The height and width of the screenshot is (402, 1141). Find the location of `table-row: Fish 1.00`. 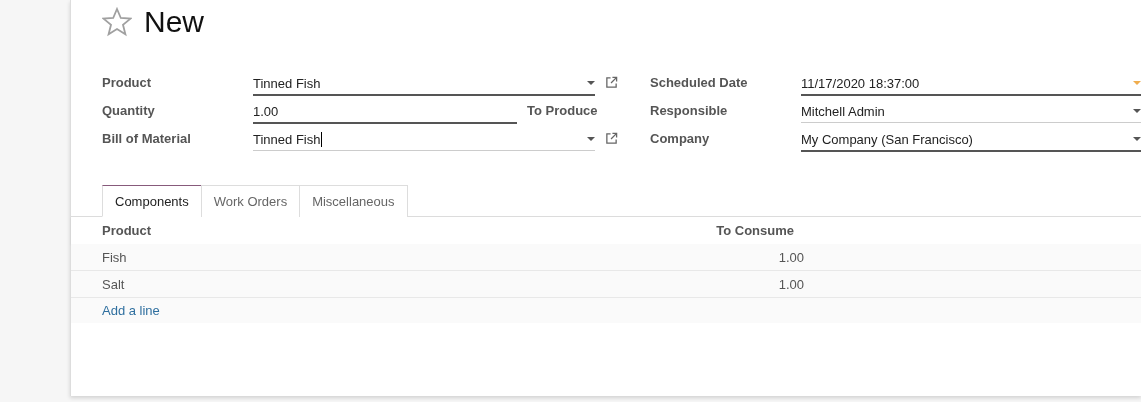

table-row: Fish 1.00 is located at coordinates (606, 257).